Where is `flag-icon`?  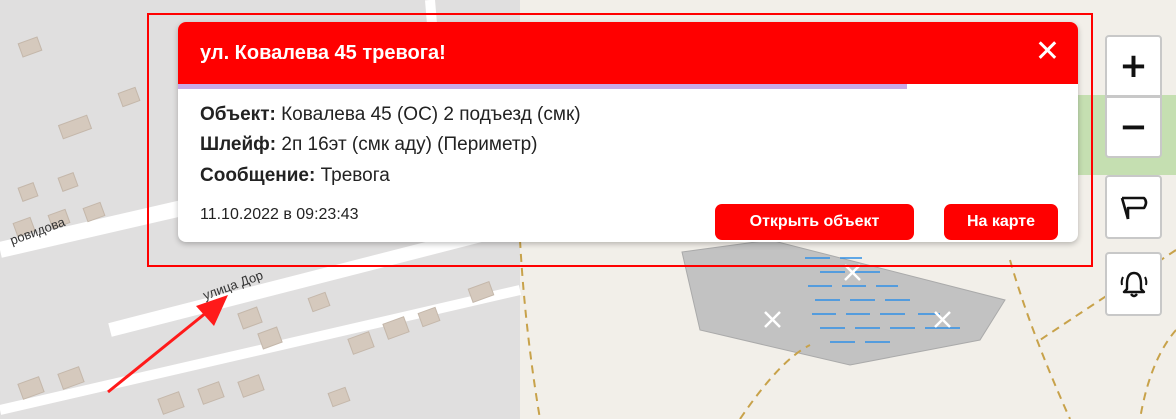
flag-icon is located at coordinates (1133, 208).